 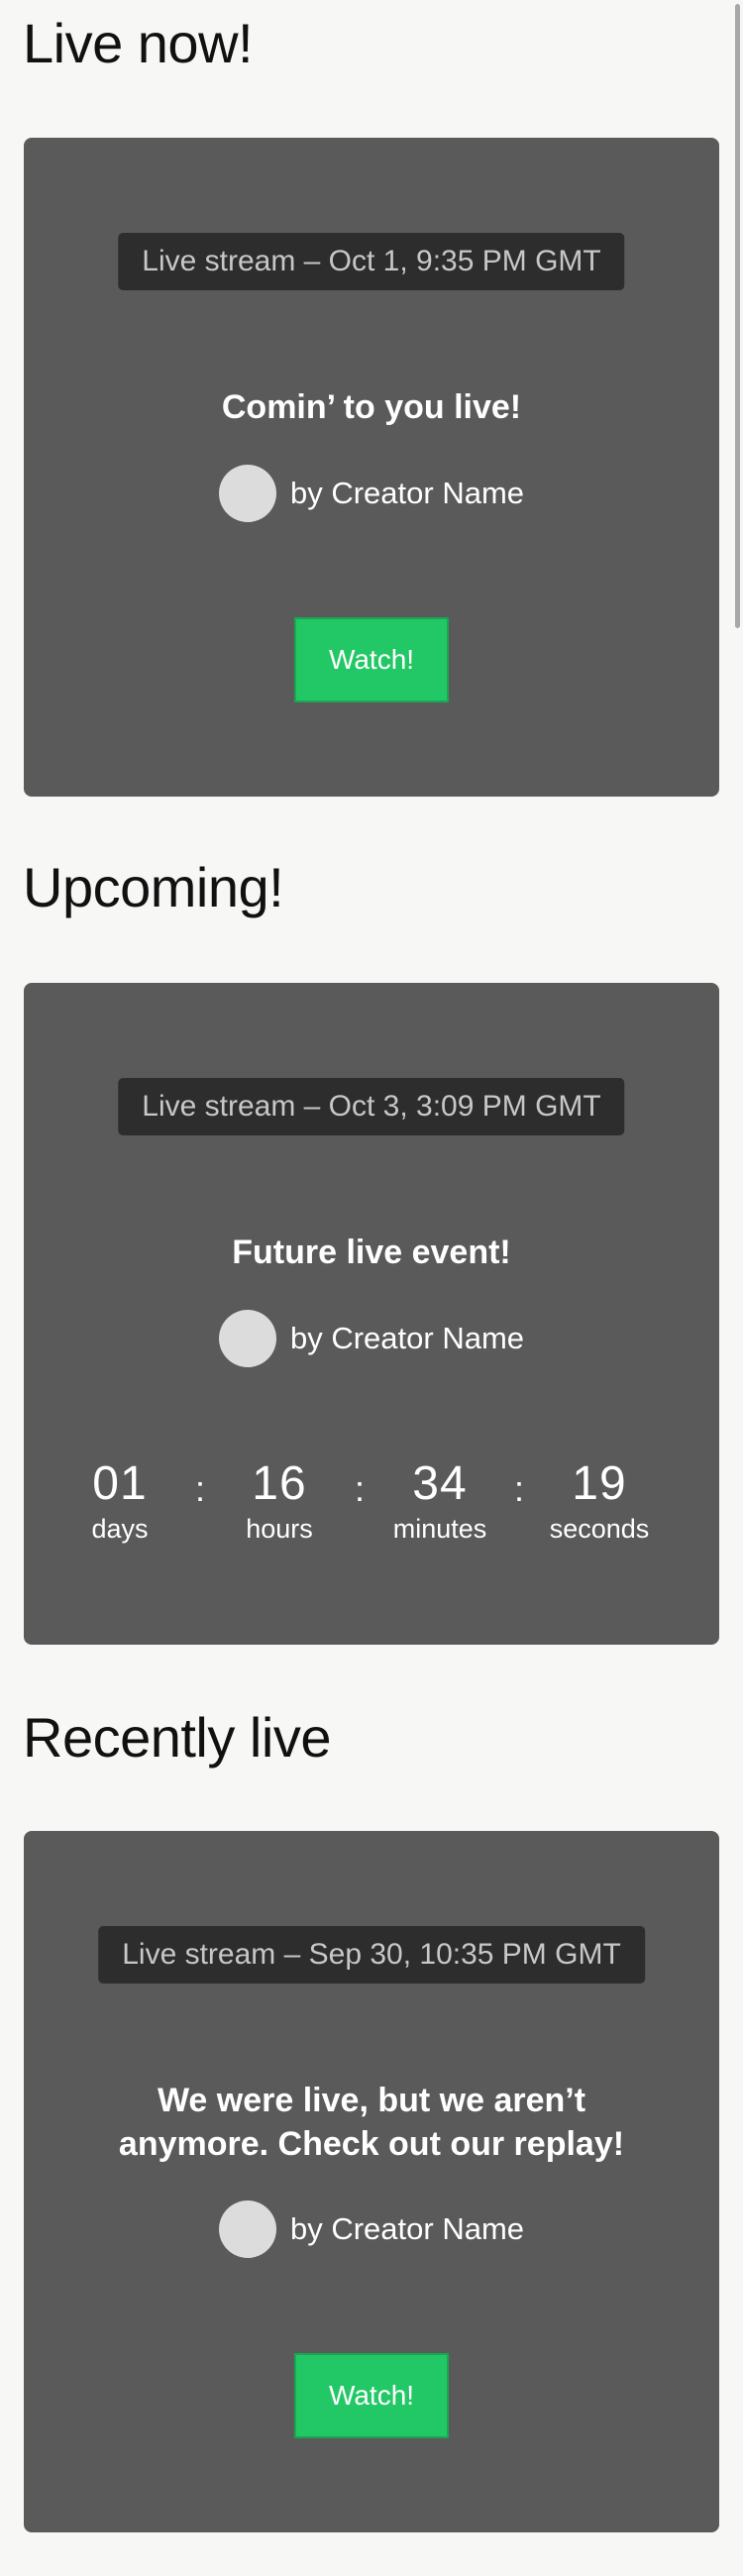 What do you see at coordinates (154, 887) in the screenshot?
I see `section-title-upcoming: Upcoming!` at bounding box center [154, 887].